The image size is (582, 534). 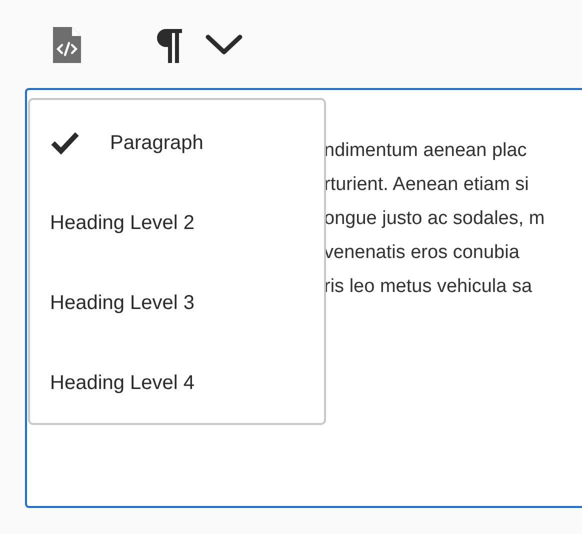 What do you see at coordinates (422, 253) in the screenshot?
I see `body-text-line: venenatis eros conubia` at bounding box center [422, 253].